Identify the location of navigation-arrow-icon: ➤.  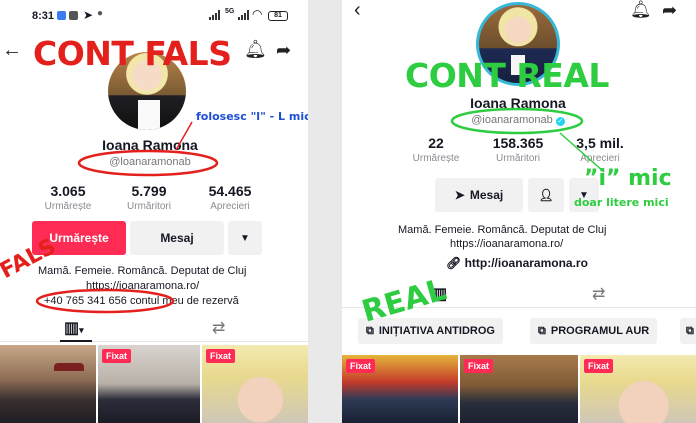
(88, 15).